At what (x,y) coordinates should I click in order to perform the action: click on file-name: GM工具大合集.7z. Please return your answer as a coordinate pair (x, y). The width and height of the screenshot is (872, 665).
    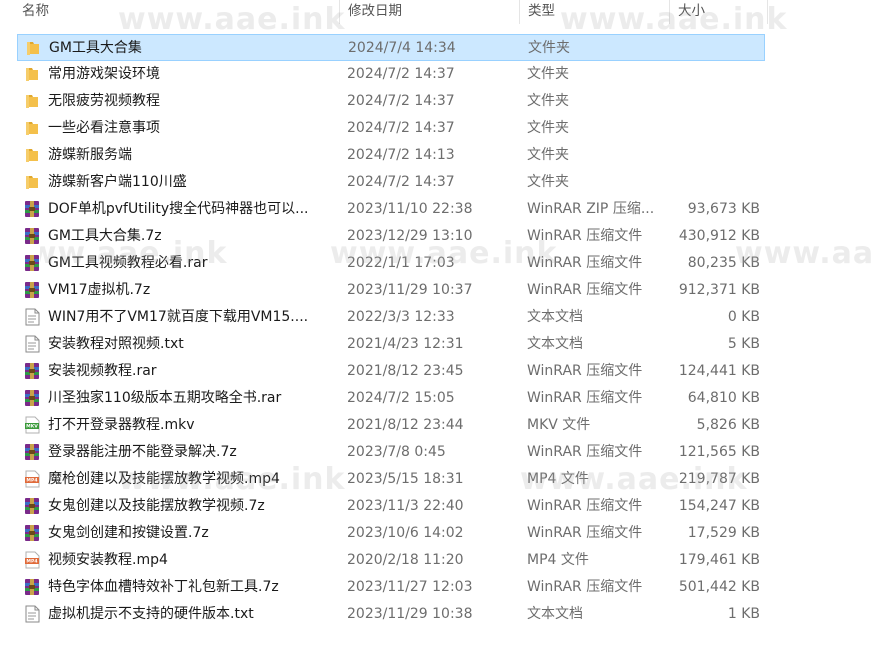
    Looking at the image, I should click on (105, 236).